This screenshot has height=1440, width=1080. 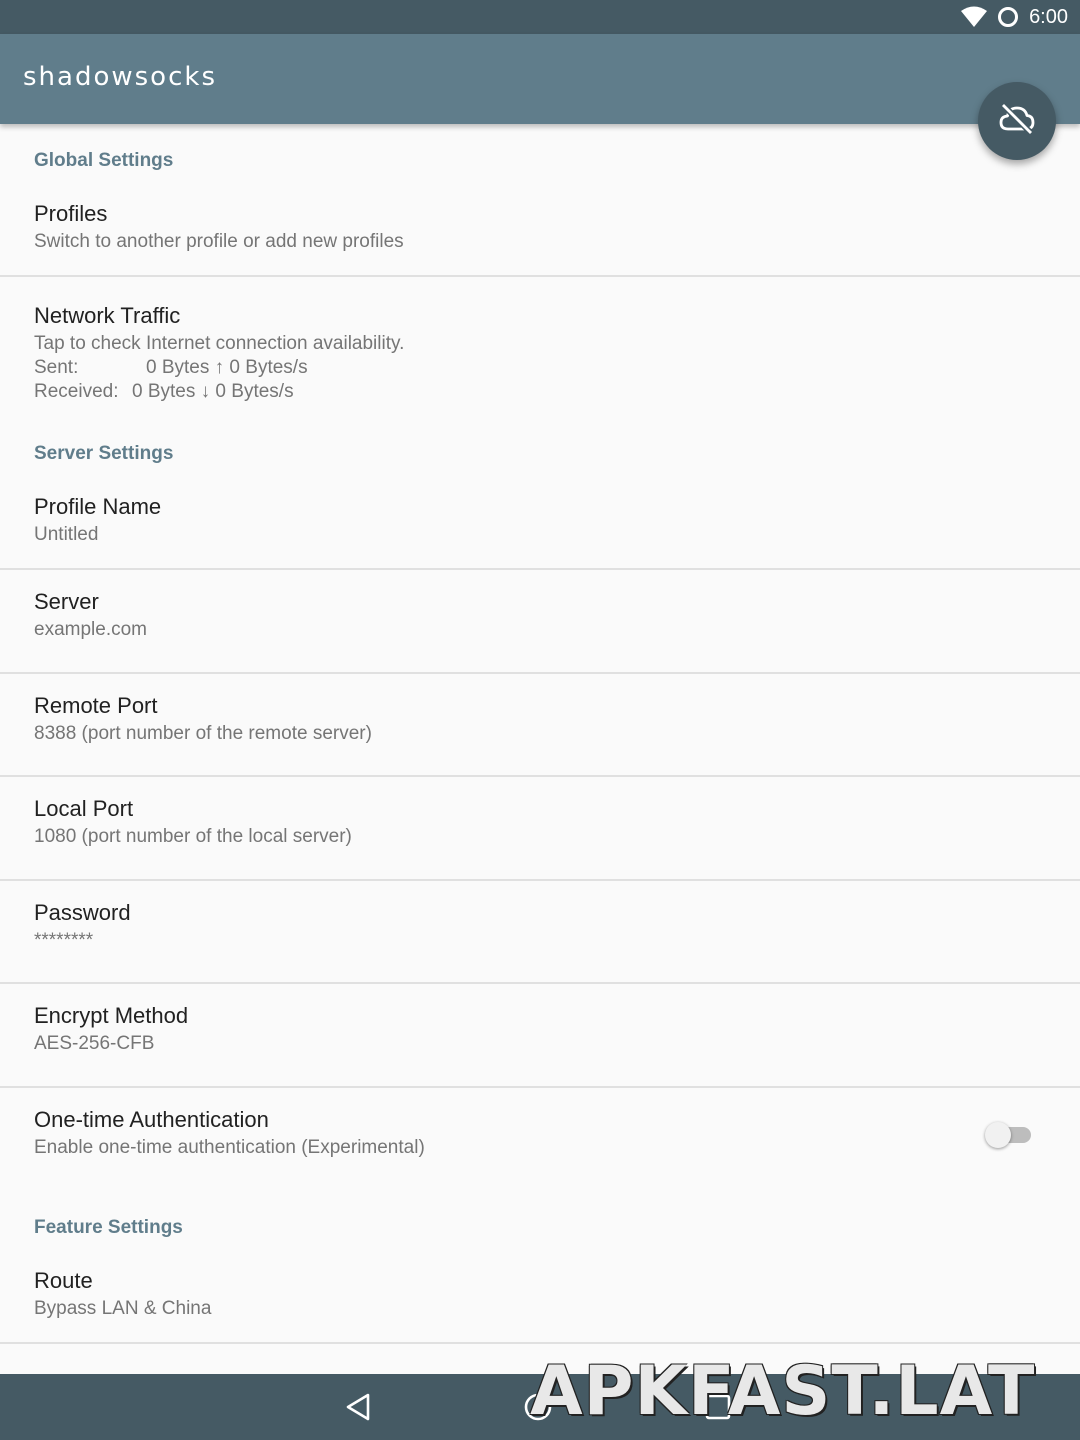 I want to click on traffic-received-value: 0 Bytes ↓ 0 Bytes/s, so click(x=213, y=391).